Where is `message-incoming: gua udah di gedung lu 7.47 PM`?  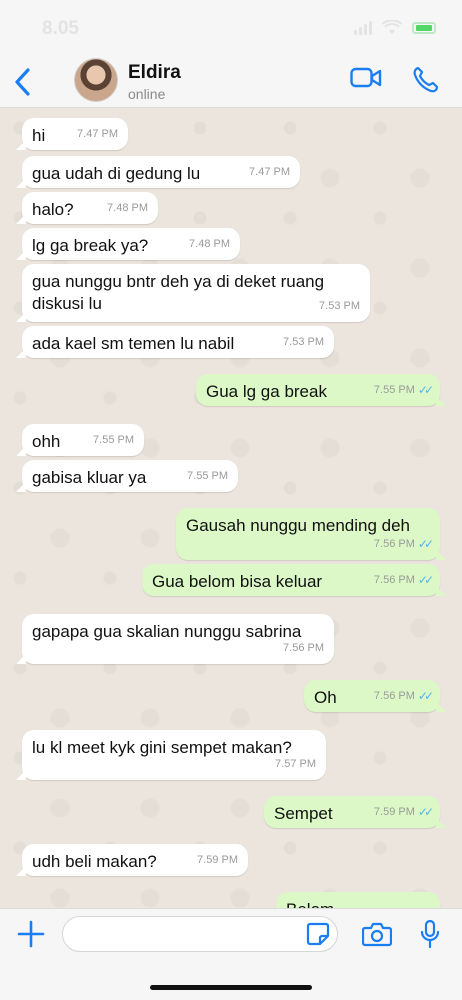 message-incoming: gua udah di gedung lu 7.47 PM is located at coordinates (158, 172).